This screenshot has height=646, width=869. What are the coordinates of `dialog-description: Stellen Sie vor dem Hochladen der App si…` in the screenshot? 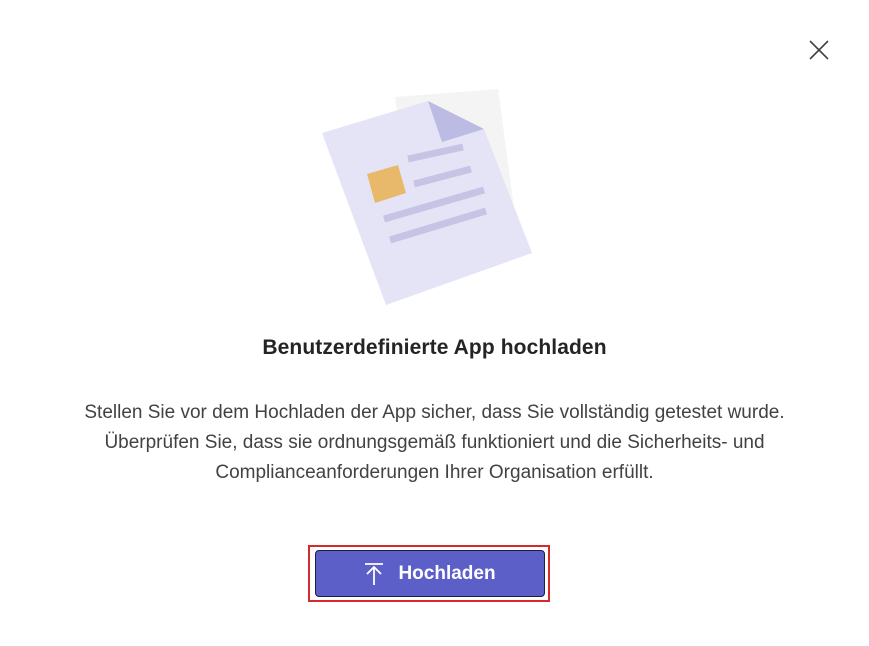 It's located at (434, 443).